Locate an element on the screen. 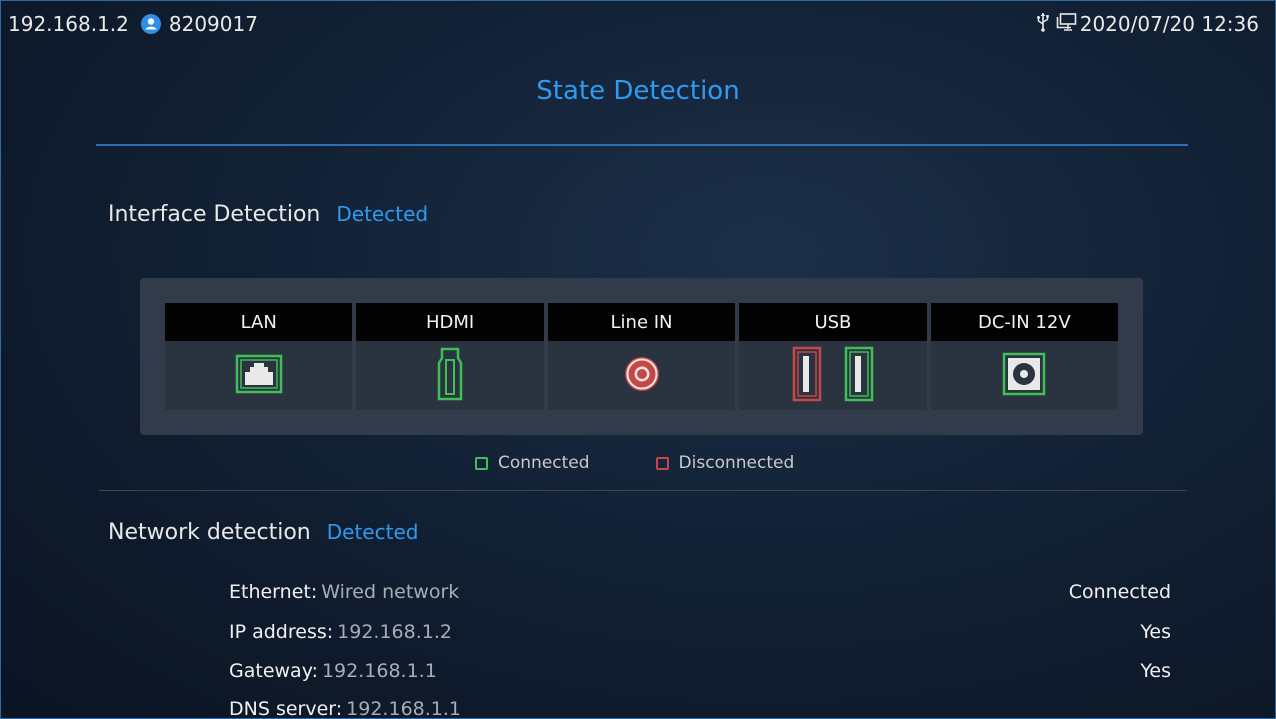  title-divider is located at coordinates (642, 145).